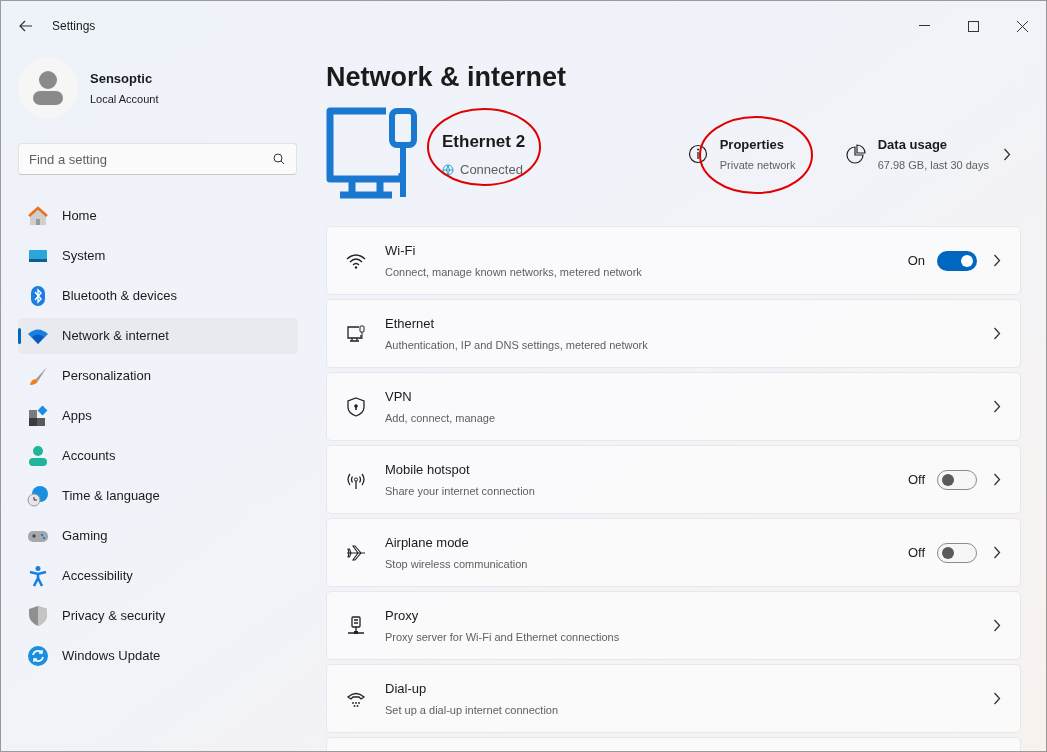  What do you see at coordinates (74, 26) in the screenshot?
I see `window-title: Settings` at bounding box center [74, 26].